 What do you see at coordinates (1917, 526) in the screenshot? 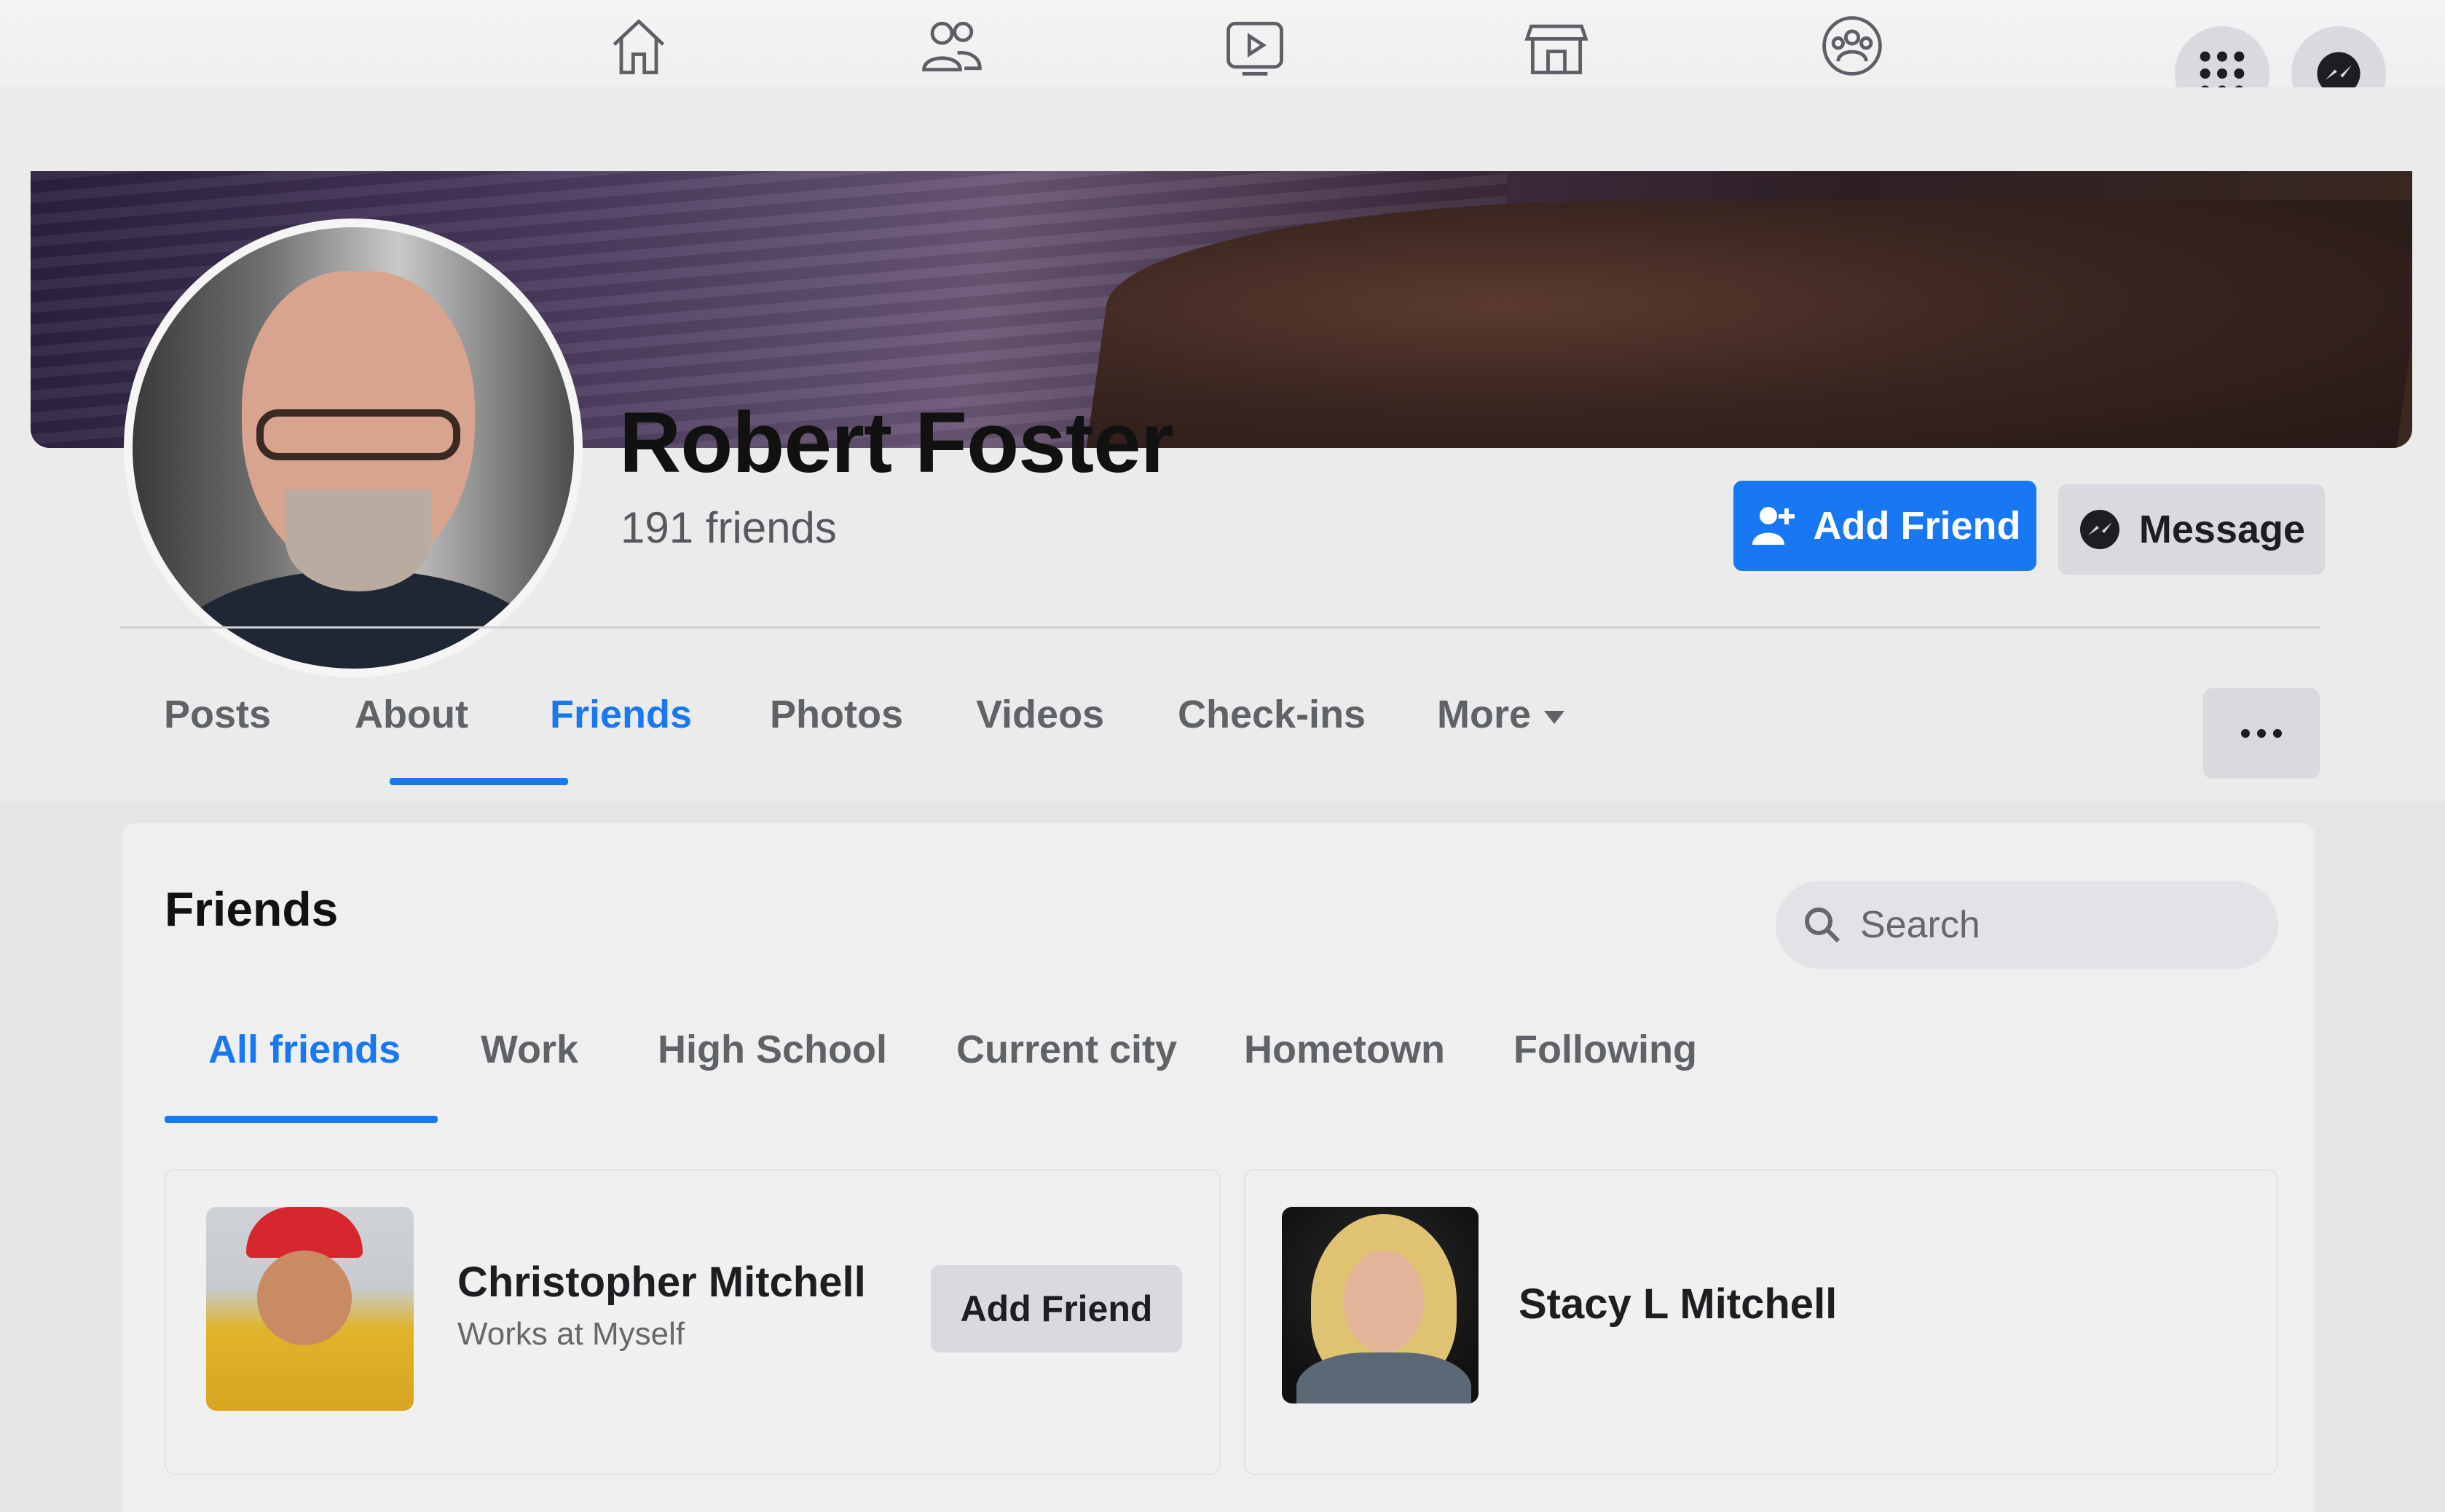
I see `add-friend-label: Add Friend` at bounding box center [1917, 526].